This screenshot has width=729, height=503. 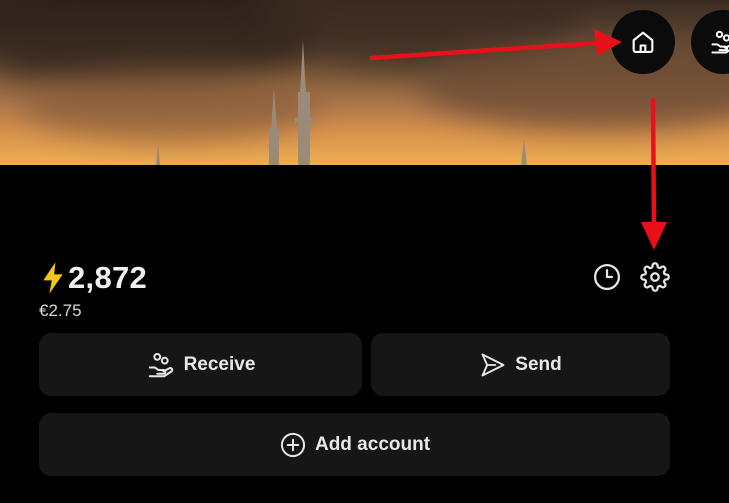 I want to click on gear-icon, so click(x=655, y=277).